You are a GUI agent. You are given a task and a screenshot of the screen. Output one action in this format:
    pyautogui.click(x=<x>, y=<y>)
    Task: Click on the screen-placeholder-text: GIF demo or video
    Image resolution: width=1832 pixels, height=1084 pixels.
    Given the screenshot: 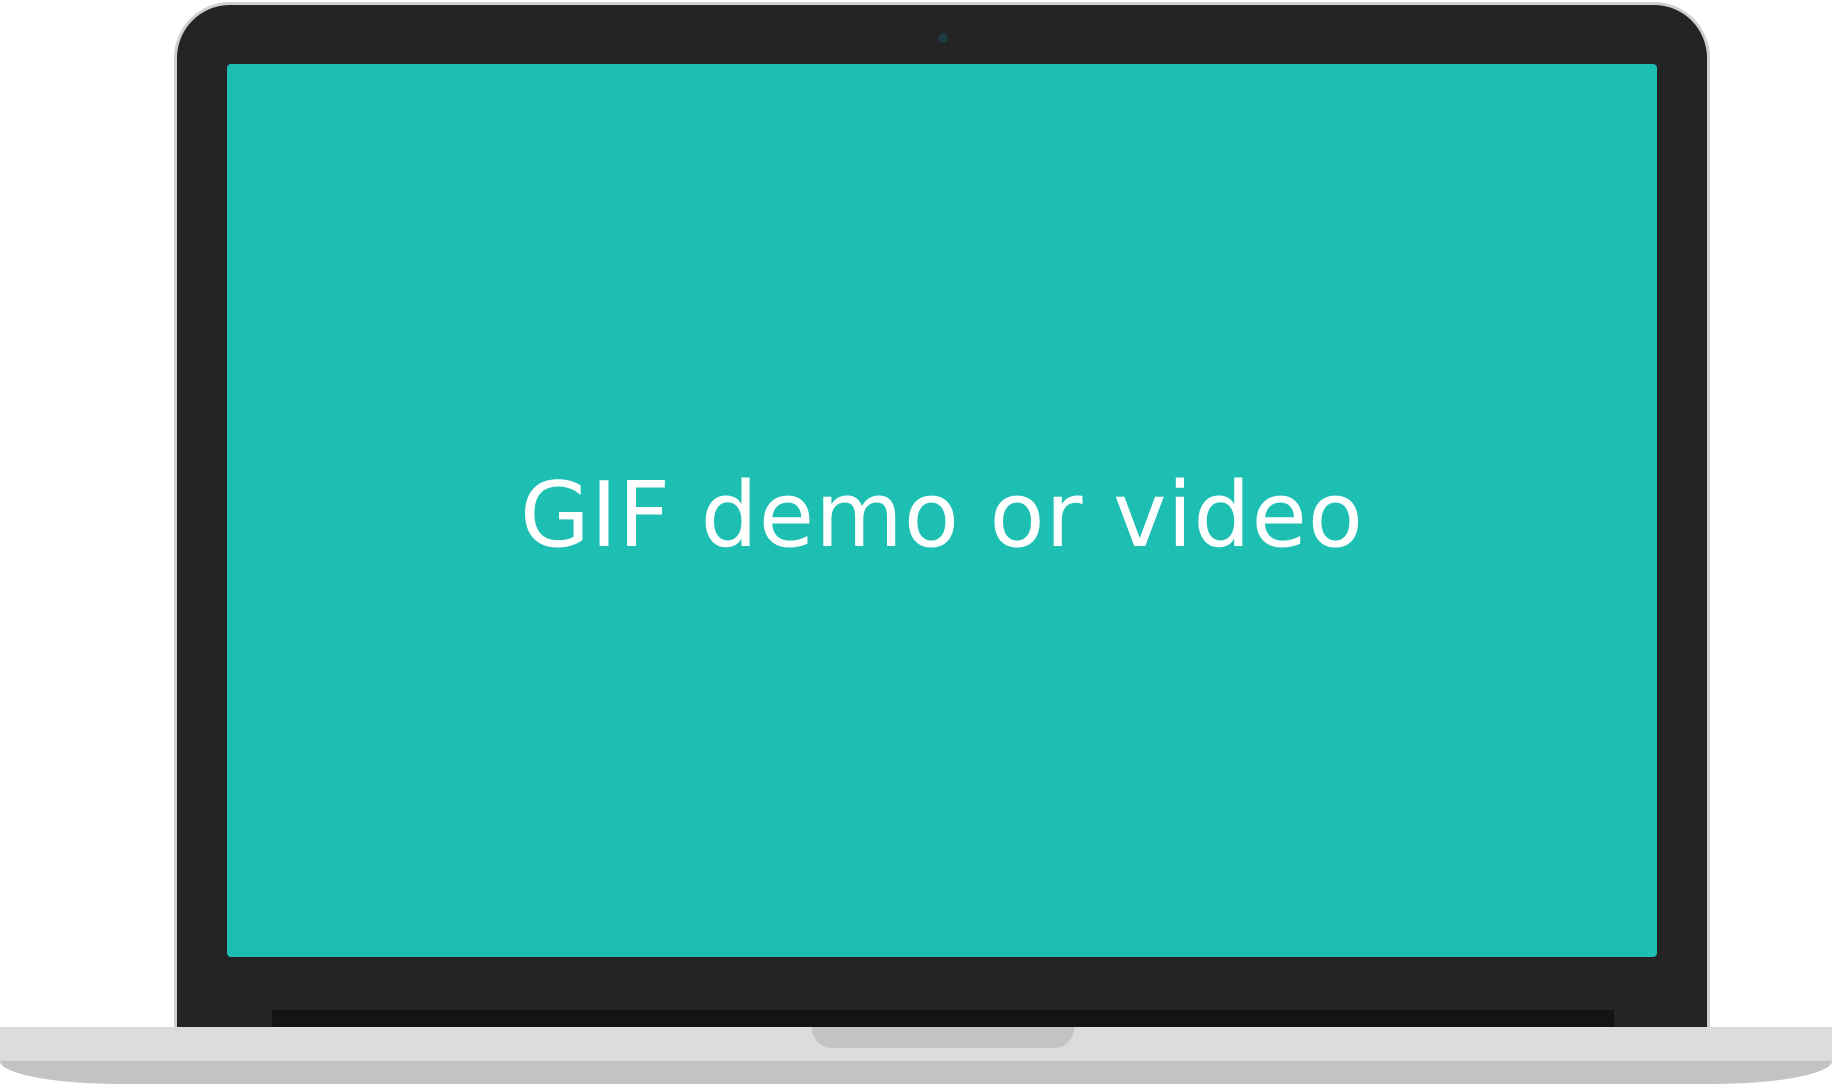 What is the action you would take?
    pyautogui.click(x=941, y=515)
    